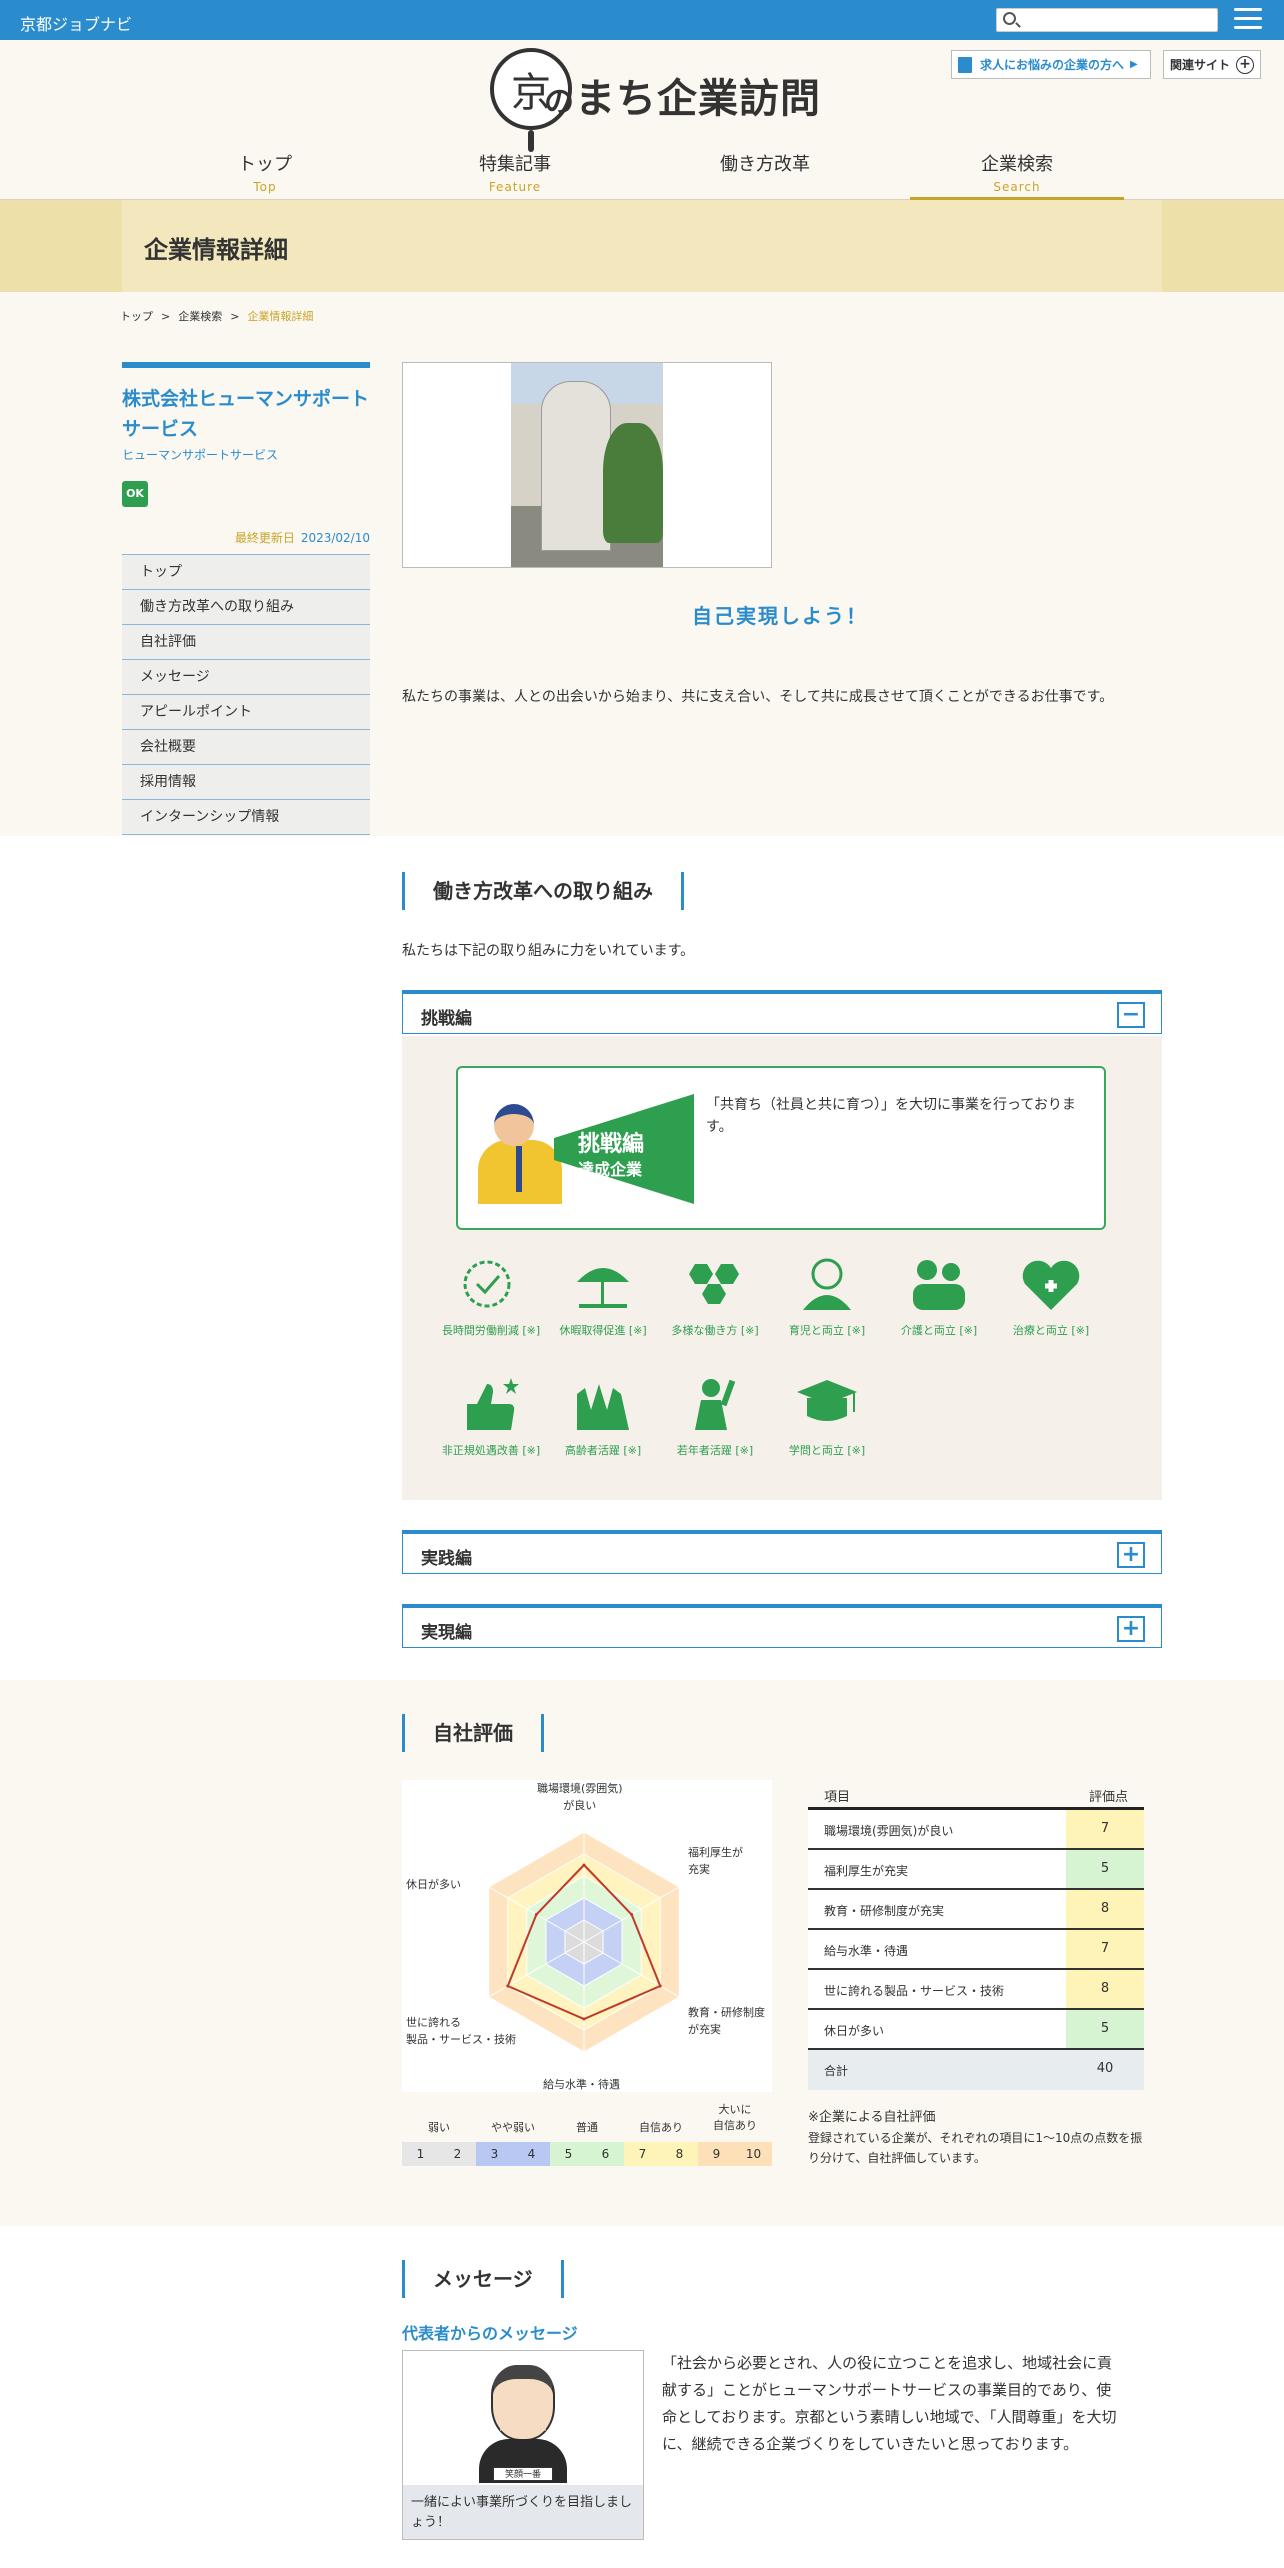  What do you see at coordinates (827, 1424) in the screenshot?
I see `reform-icon-item: 学問と両立 [※]` at bounding box center [827, 1424].